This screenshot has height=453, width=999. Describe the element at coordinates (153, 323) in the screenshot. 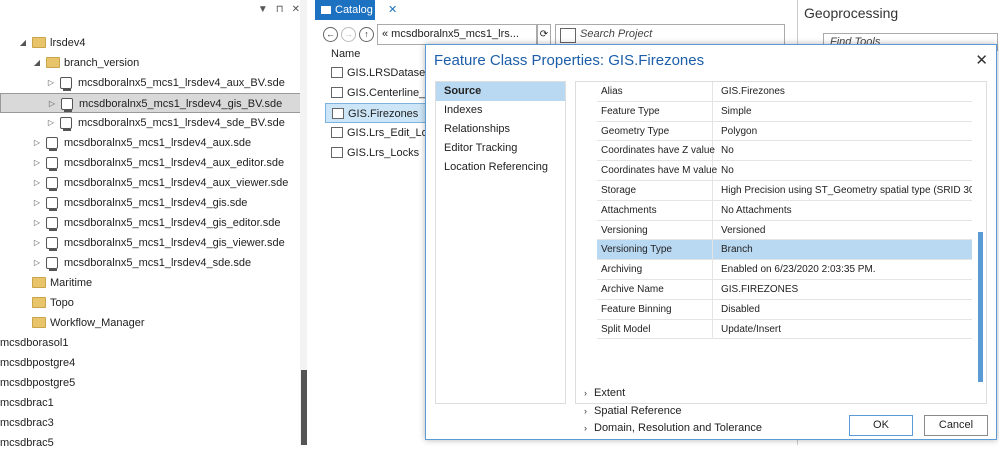

I see `tree-folder: Workflow_Manager` at that location.